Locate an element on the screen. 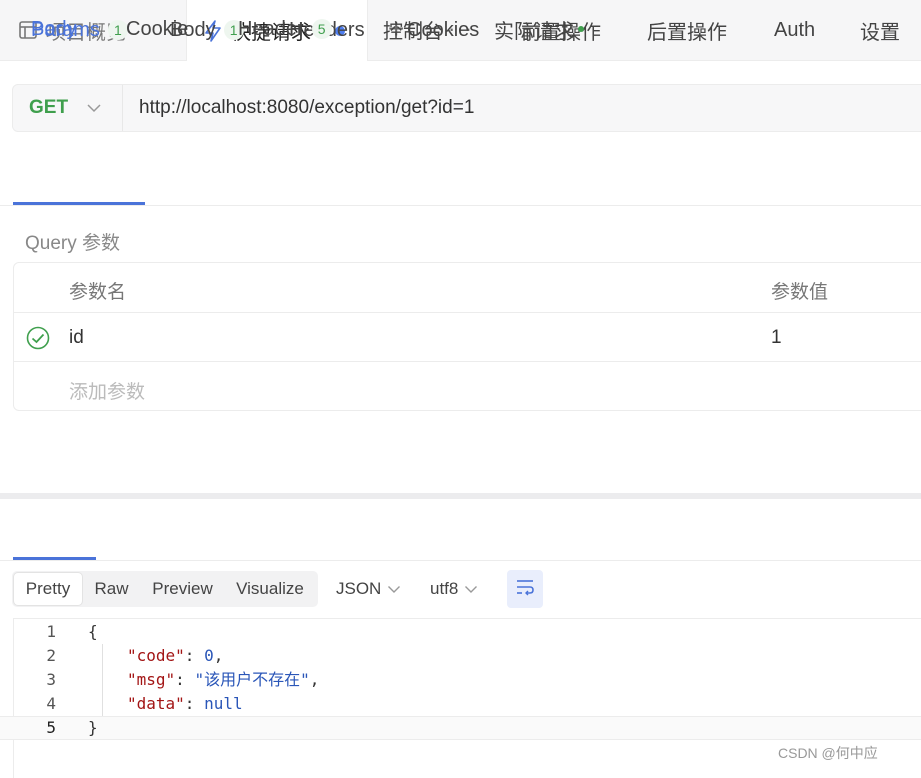  code-line-current: 5 } is located at coordinates (460, 728).